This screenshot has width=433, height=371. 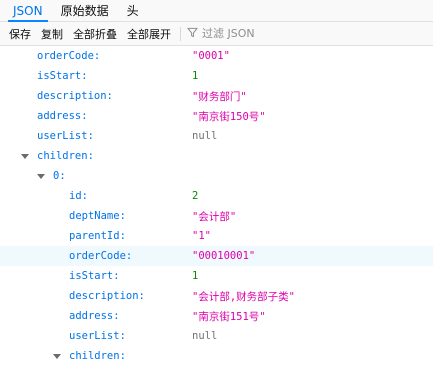 I want to click on filter-box, so click(x=310, y=34).